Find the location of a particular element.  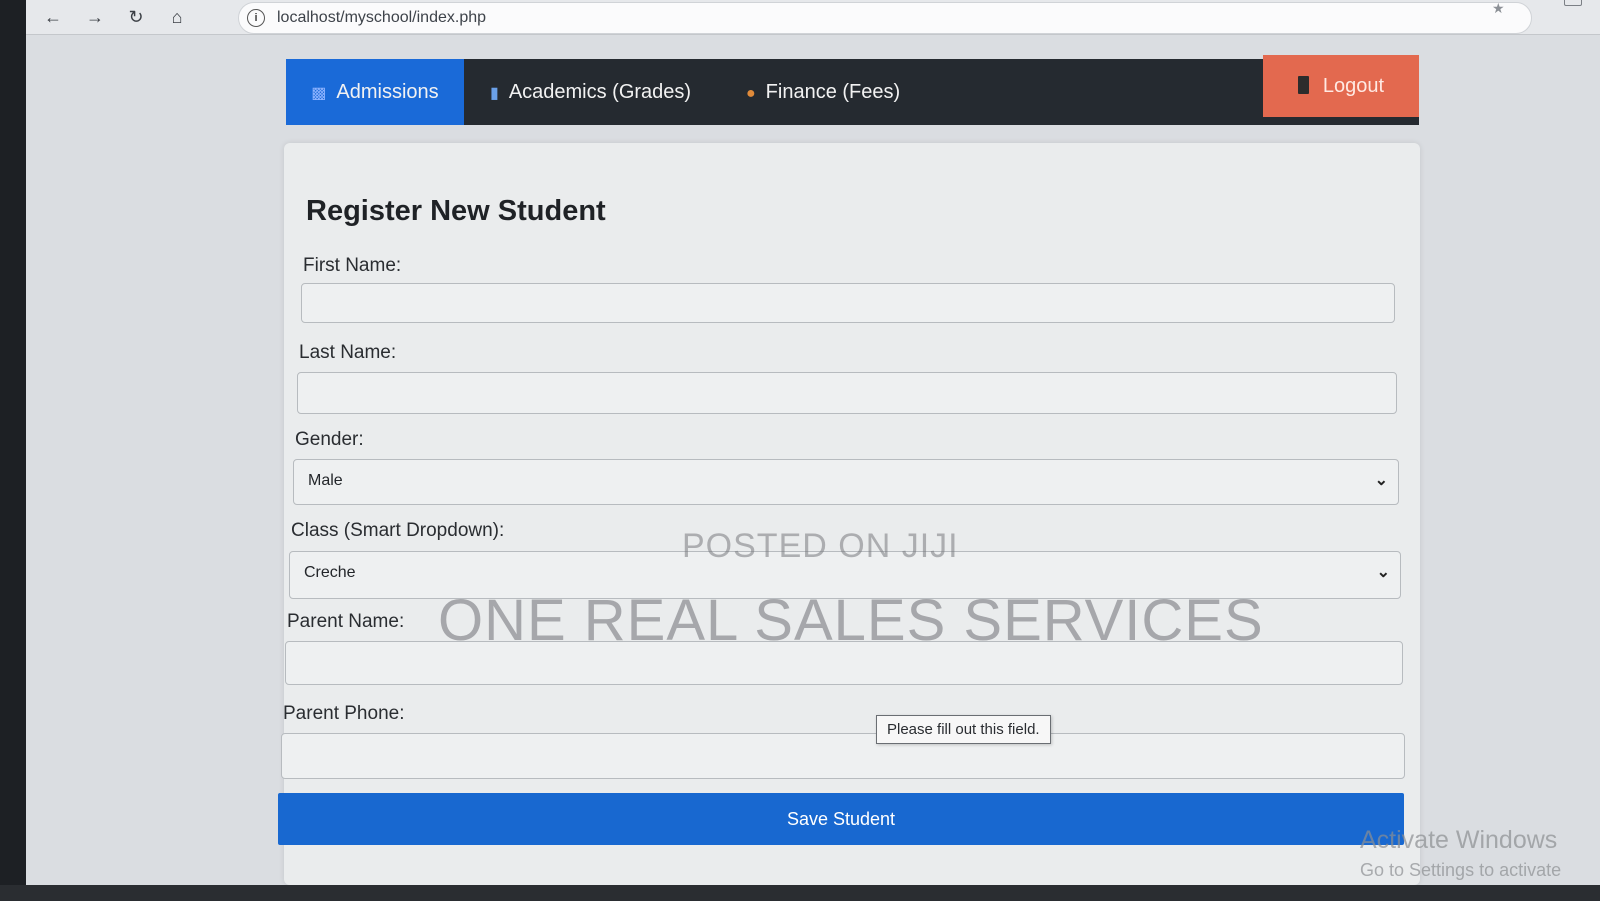

gender-select: Male ⌄ is located at coordinates (846, 482).